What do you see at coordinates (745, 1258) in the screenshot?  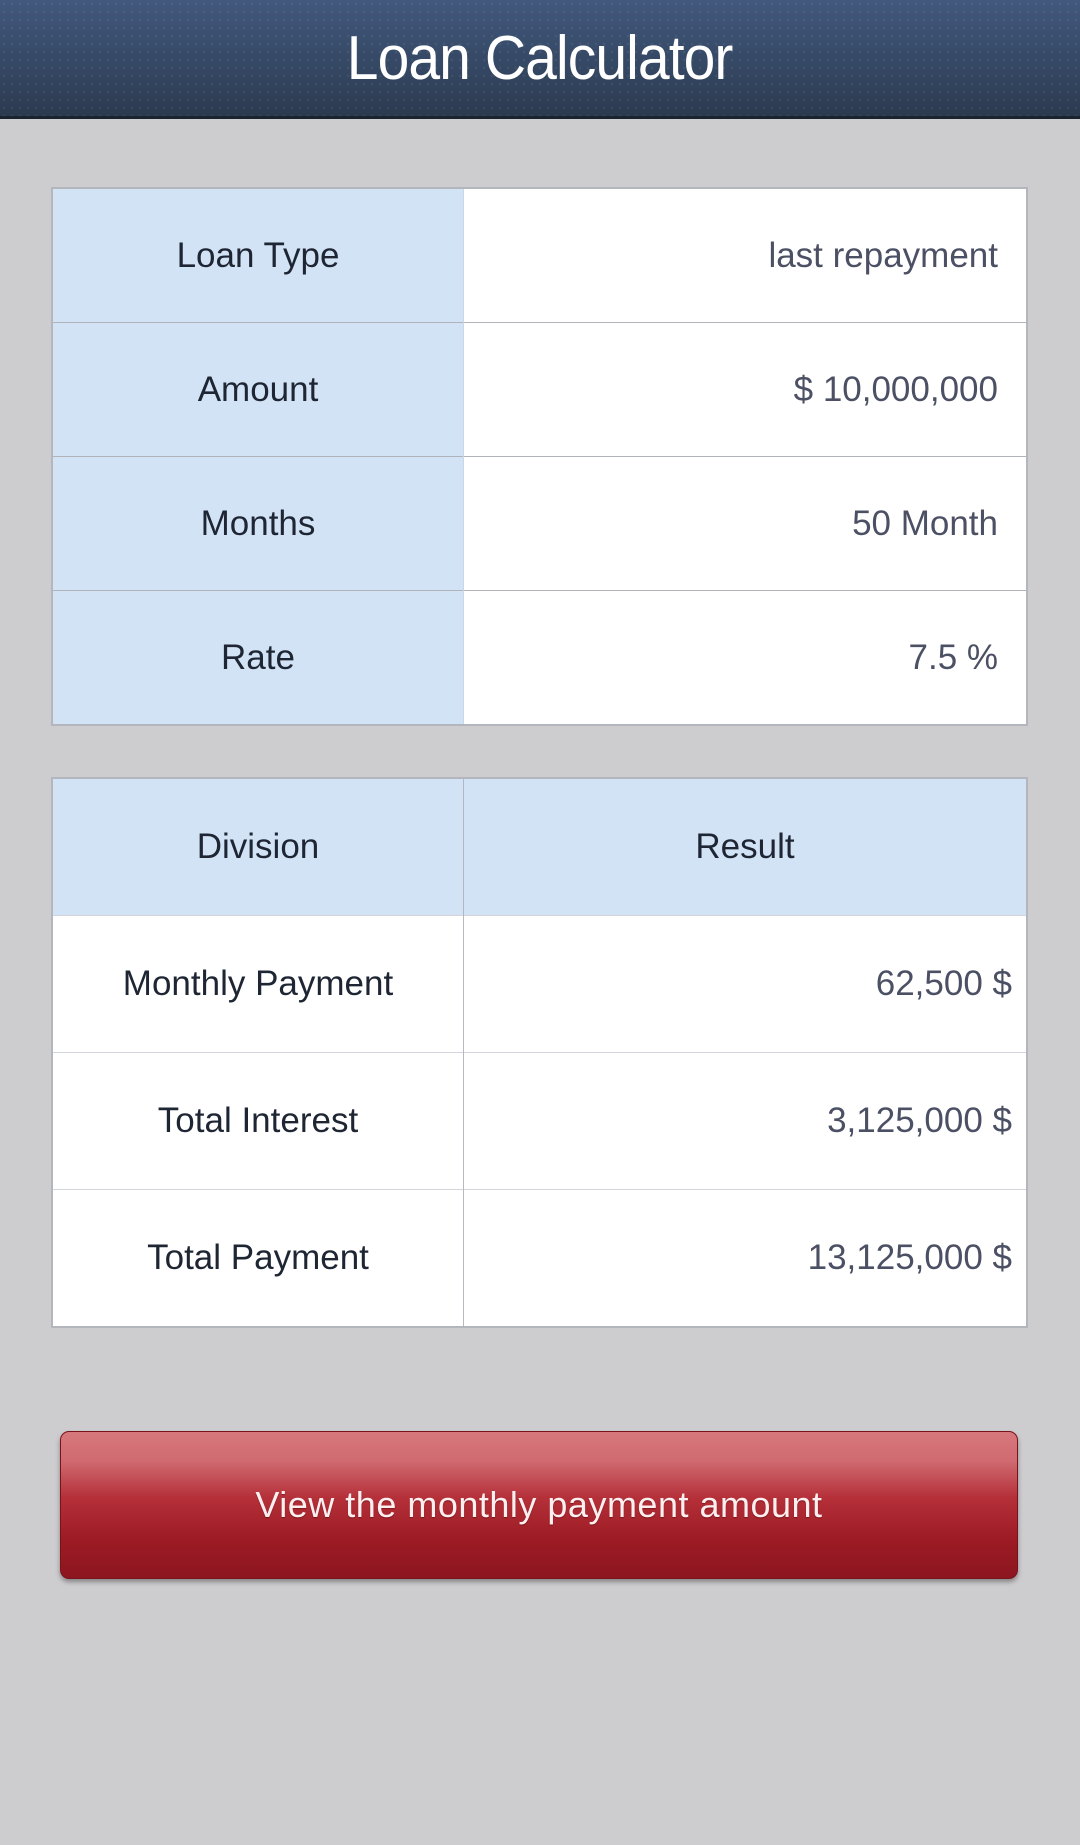 I see `total-payment-value: 13,125,000 $` at bounding box center [745, 1258].